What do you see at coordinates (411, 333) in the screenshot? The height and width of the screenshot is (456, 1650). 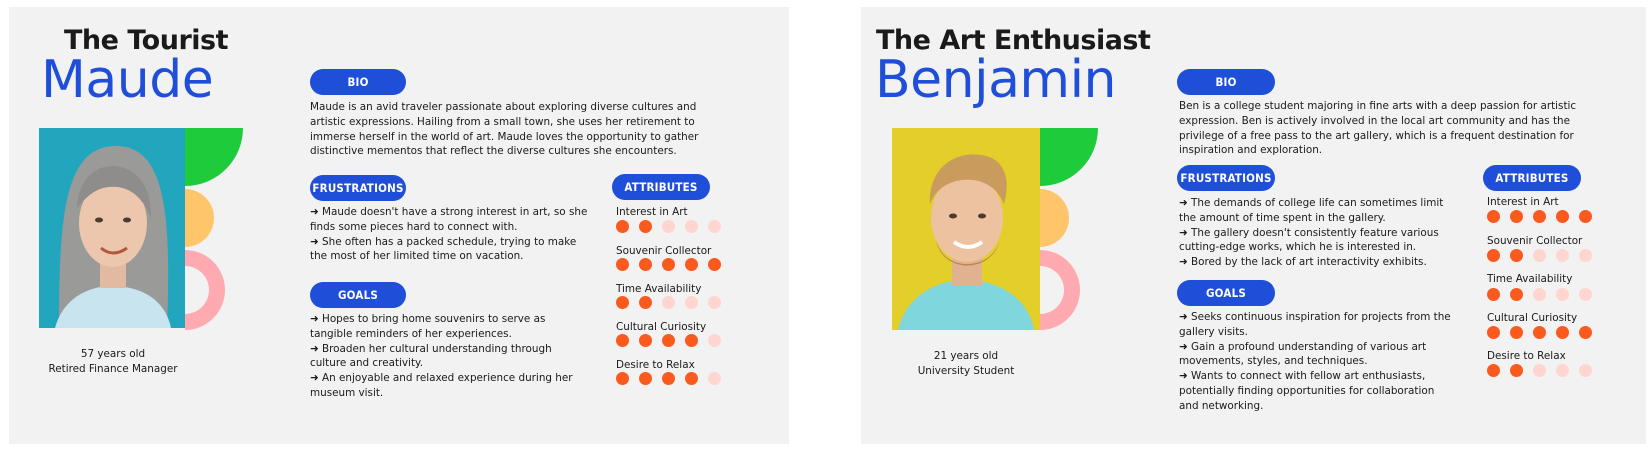 I see `goal-line: tangible reminders of her experiences.` at bounding box center [411, 333].